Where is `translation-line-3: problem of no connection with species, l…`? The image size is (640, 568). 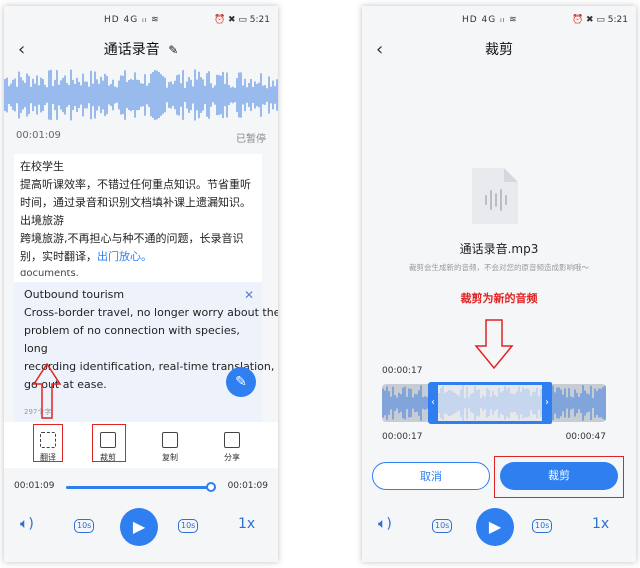 translation-line-3: problem of no connection with species, l… is located at coordinates (132, 339).